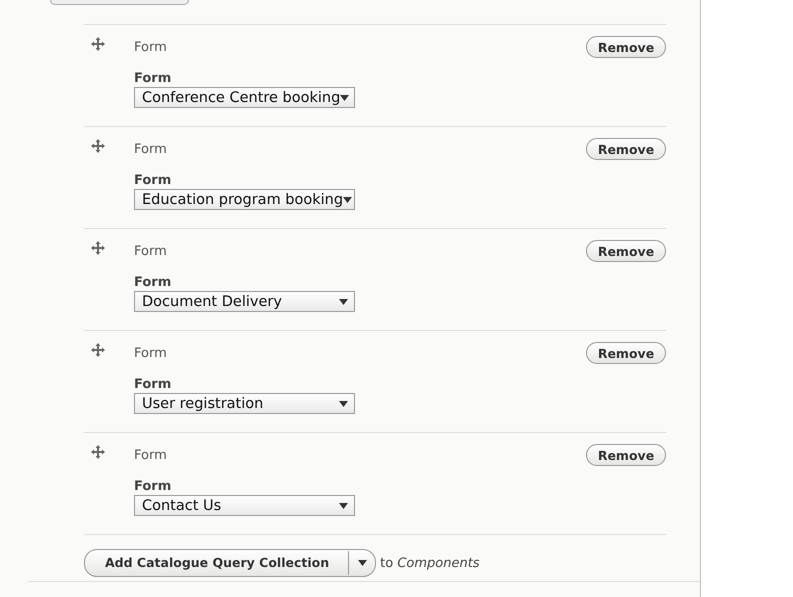 This screenshot has height=597, width=793. What do you see at coordinates (244, 505) in the screenshot?
I see `form-select: Contact Us` at bounding box center [244, 505].